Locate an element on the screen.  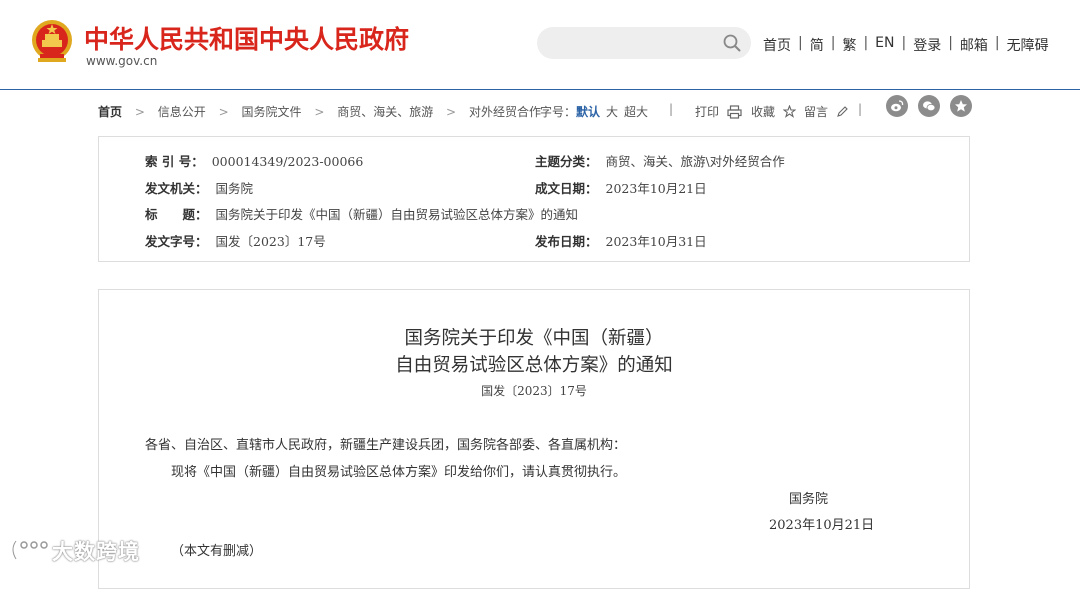
star-filled-icon is located at coordinates (961, 106).